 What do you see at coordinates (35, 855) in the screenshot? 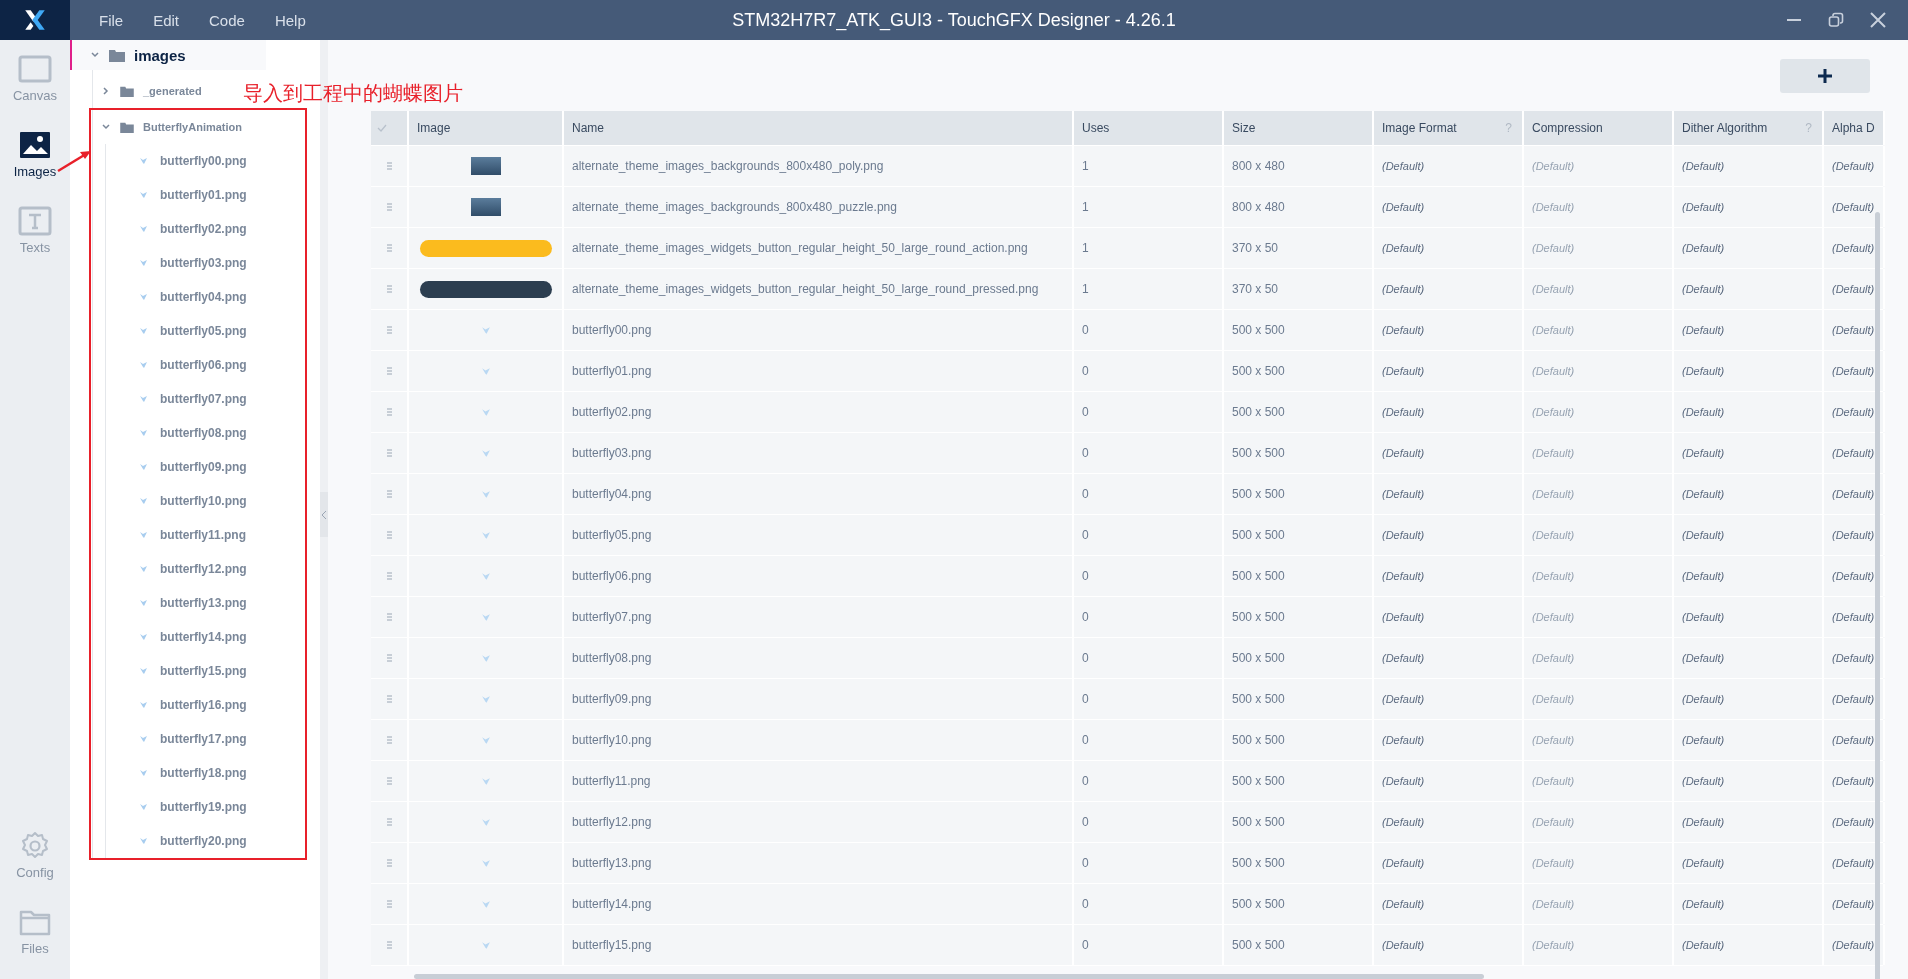
I see `sidebar-tab: Config` at bounding box center [35, 855].